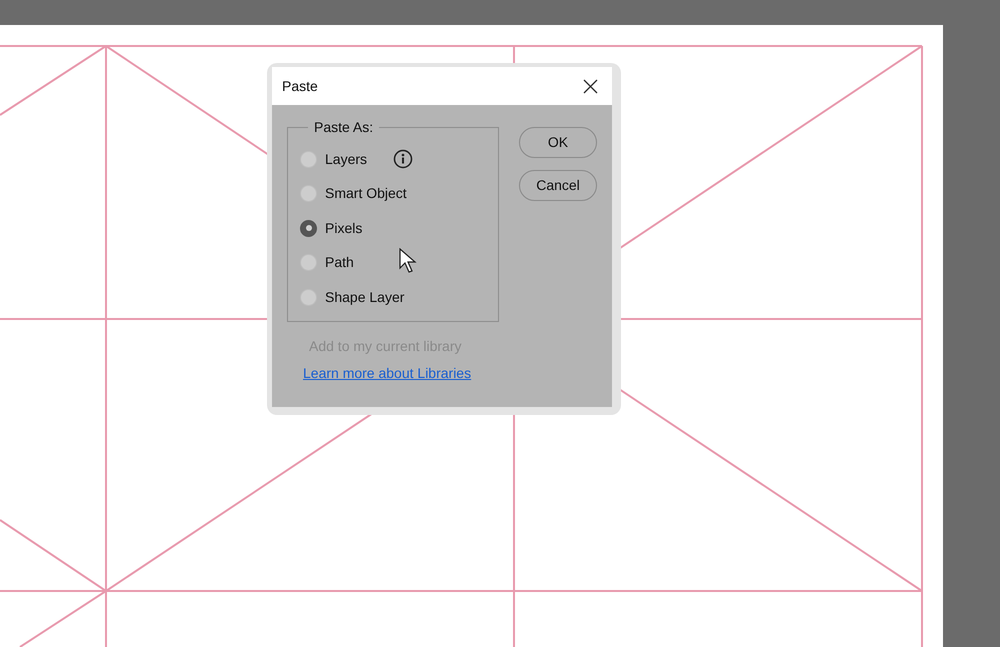 The image size is (1000, 647). What do you see at coordinates (334, 159) in the screenshot?
I see `radio-option: Layers` at bounding box center [334, 159].